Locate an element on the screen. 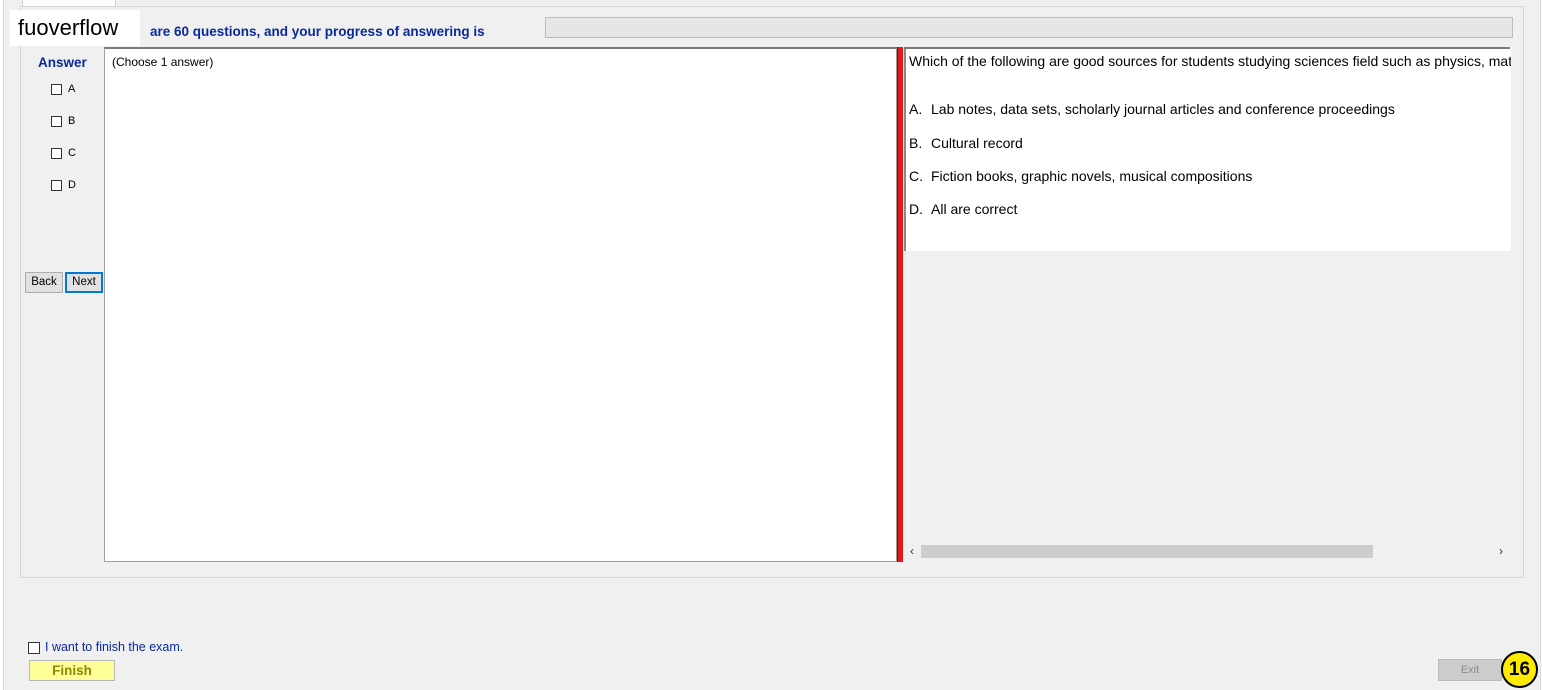 The height and width of the screenshot is (690, 1542). checkbox-b is located at coordinates (56, 121).